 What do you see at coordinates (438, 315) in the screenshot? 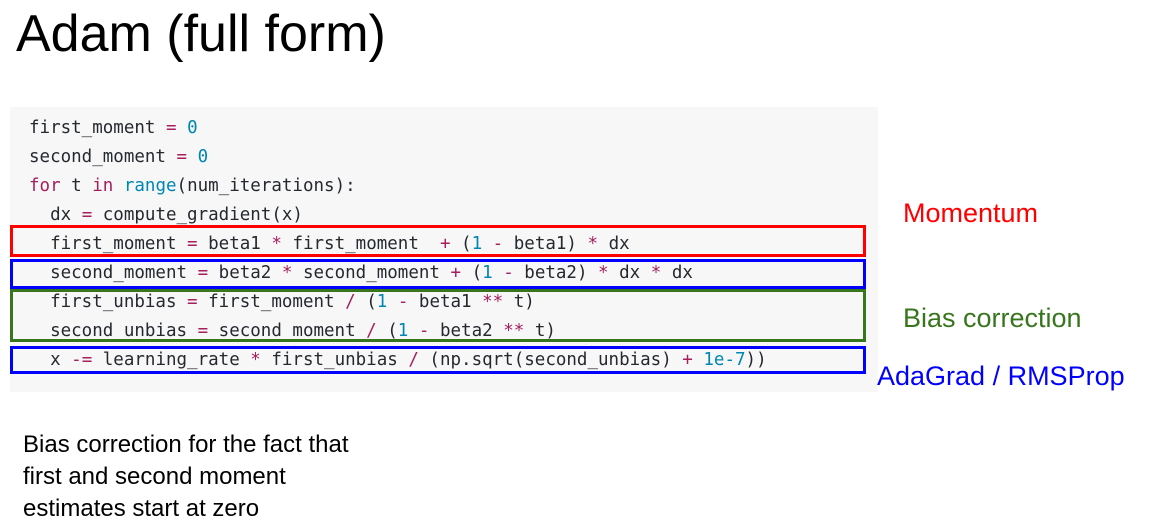
I see `bias-correction-highlight-box` at bounding box center [438, 315].